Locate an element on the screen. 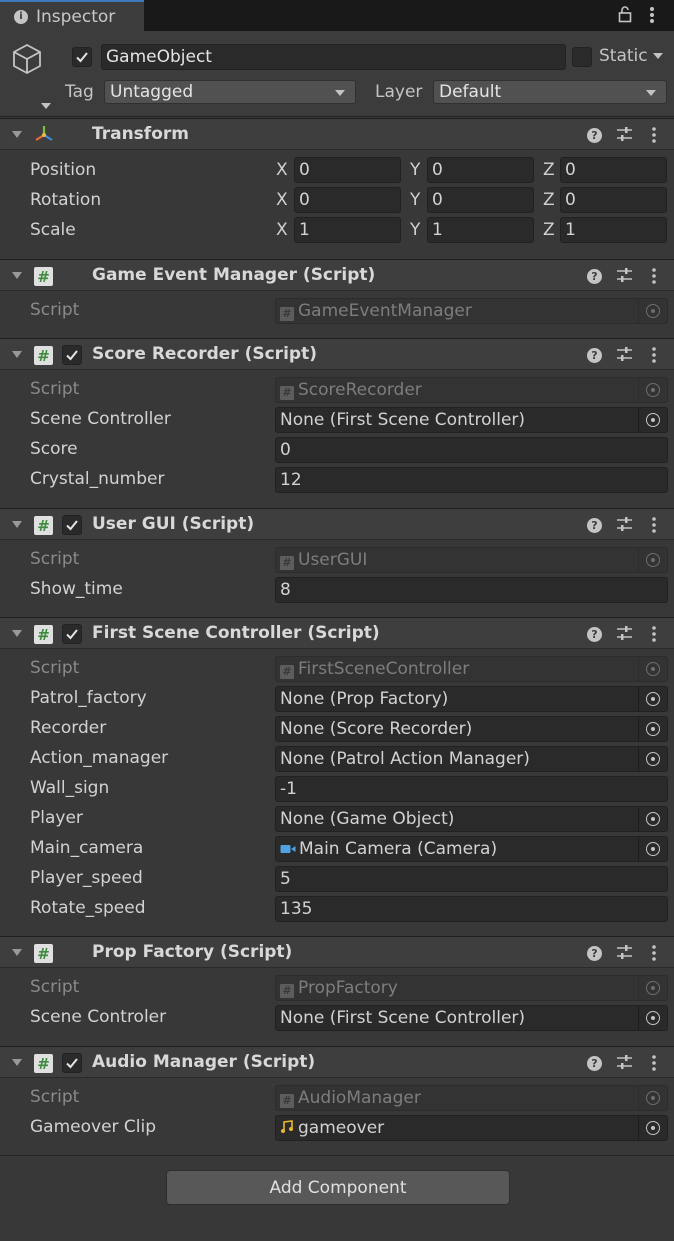 This screenshot has height=1241, width=674. add-component-button: Add Component is located at coordinates (338, 1187).